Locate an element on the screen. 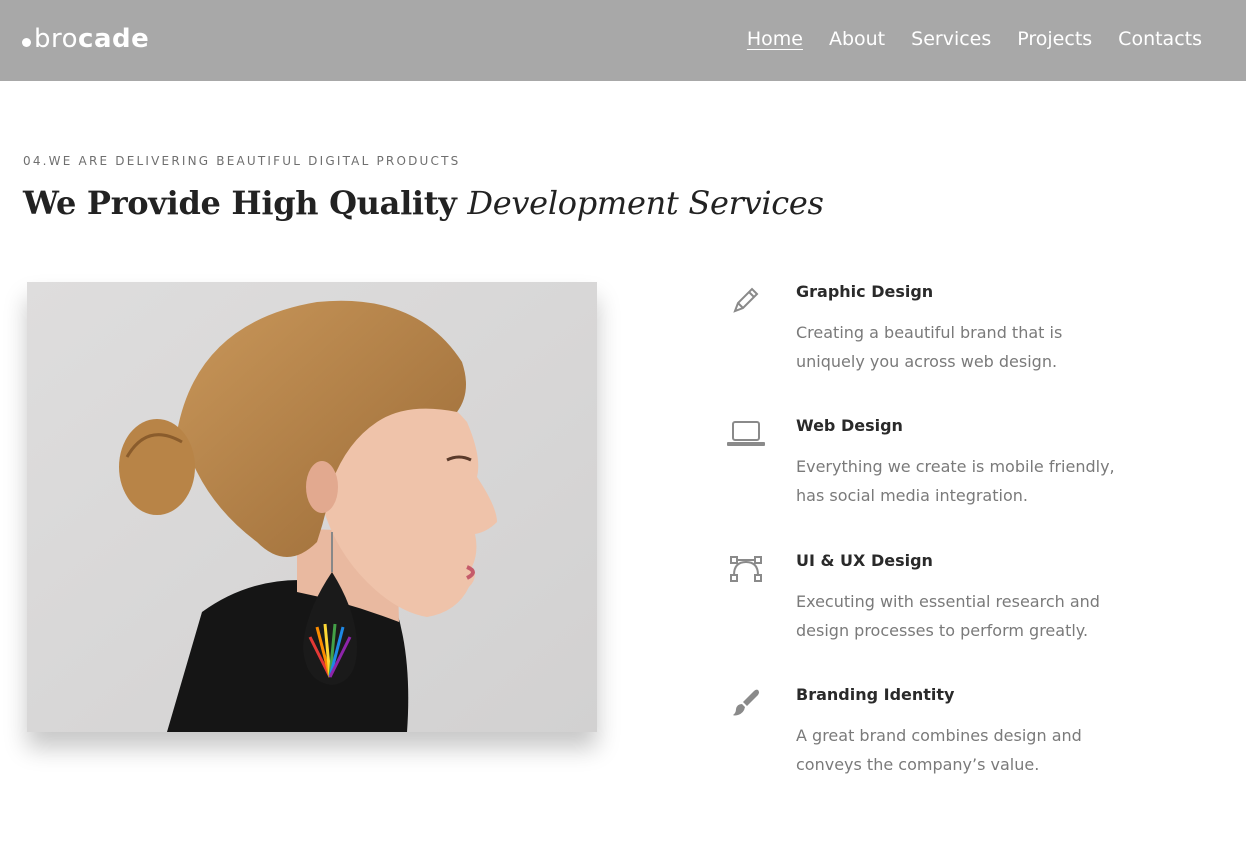 The image size is (1246, 853). logo-text-bold: cade is located at coordinates (114, 39).